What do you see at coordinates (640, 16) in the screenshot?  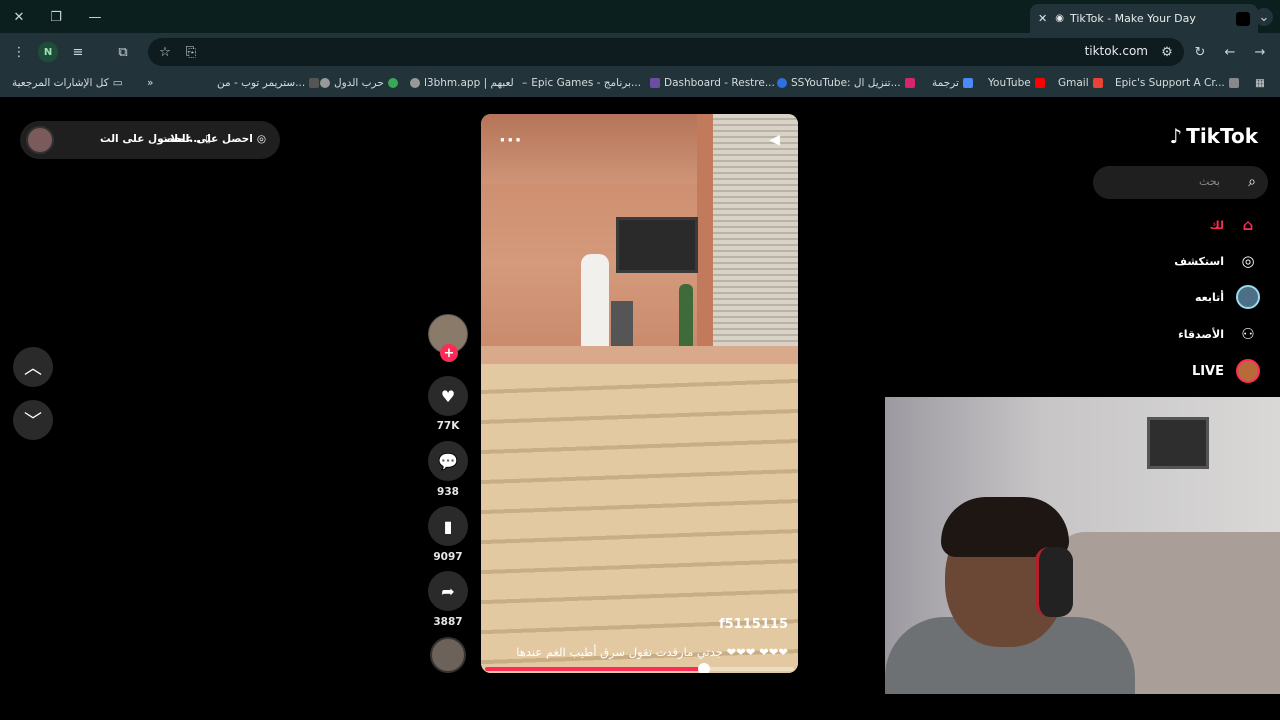 I see `browser-titlebar: ✕ ❐ — + ✕ ◉ TikTok - Make Your Day ⌄` at bounding box center [640, 16].